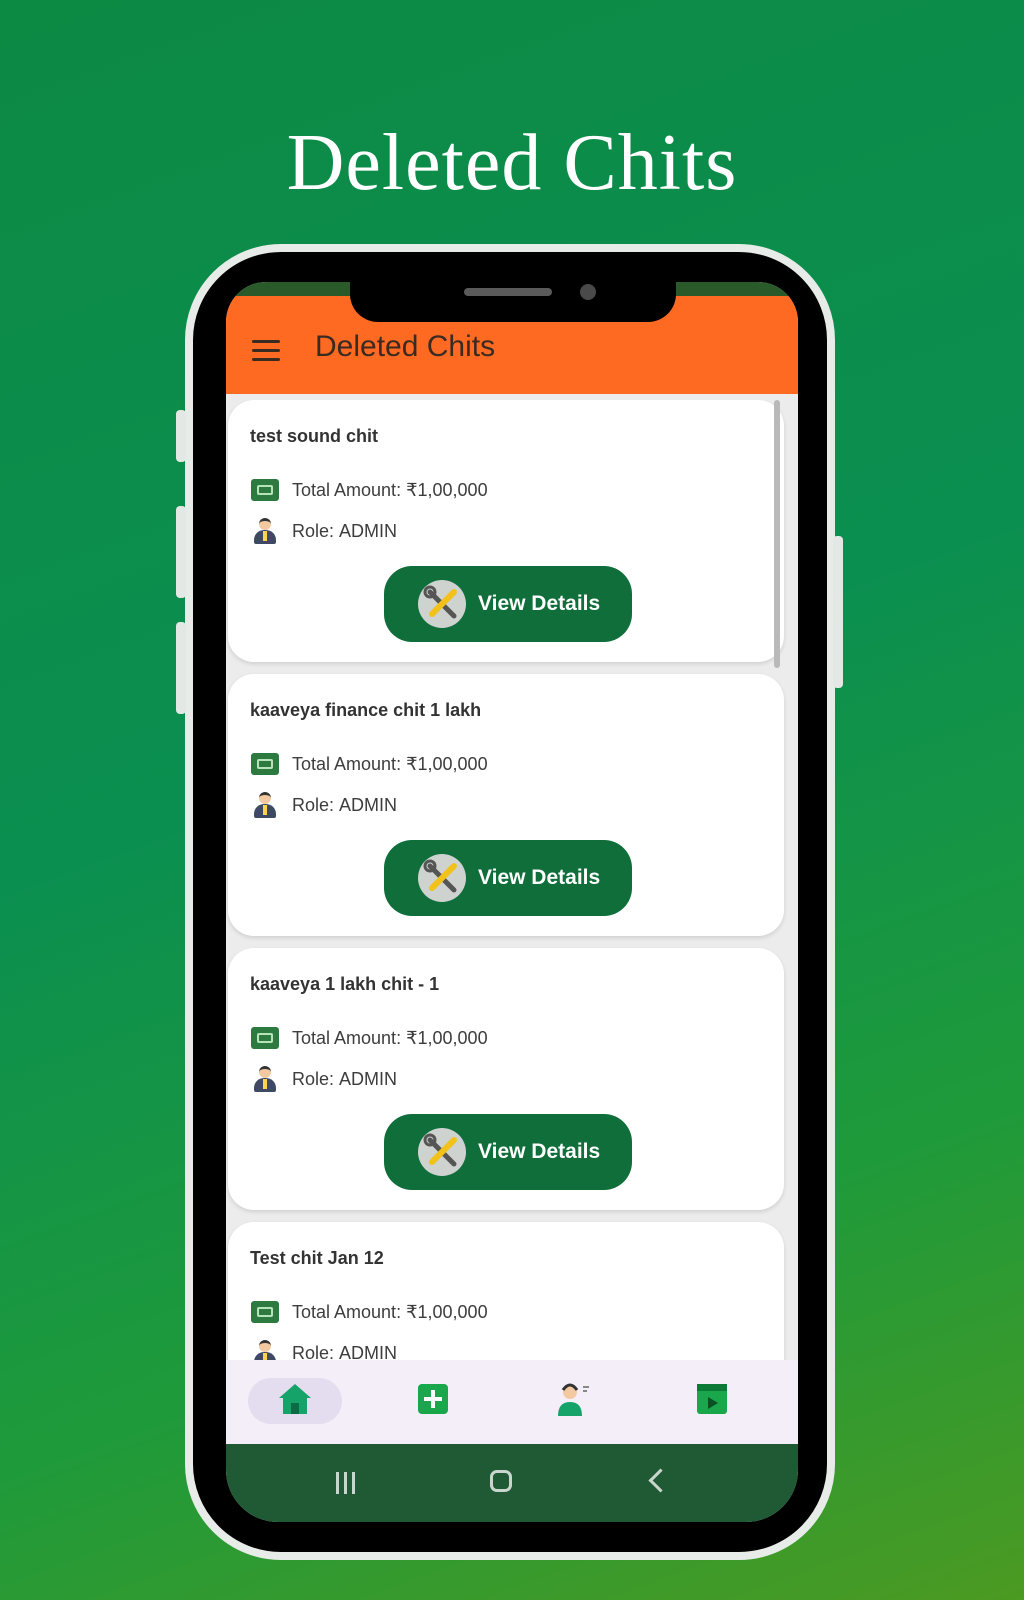 The height and width of the screenshot is (1600, 1024). What do you see at coordinates (512, 1402) in the screenshot?
I see `bottom-navigation` at bounding box center [512, 1402].